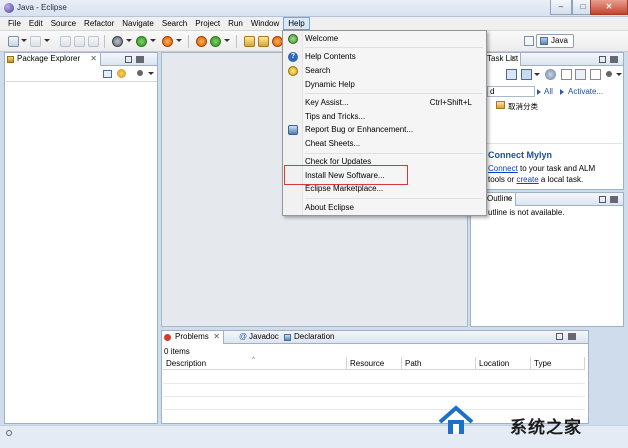 This screenshot has width=628, height=448. I want to click on link-with-editor-icon, so click(121, 73).